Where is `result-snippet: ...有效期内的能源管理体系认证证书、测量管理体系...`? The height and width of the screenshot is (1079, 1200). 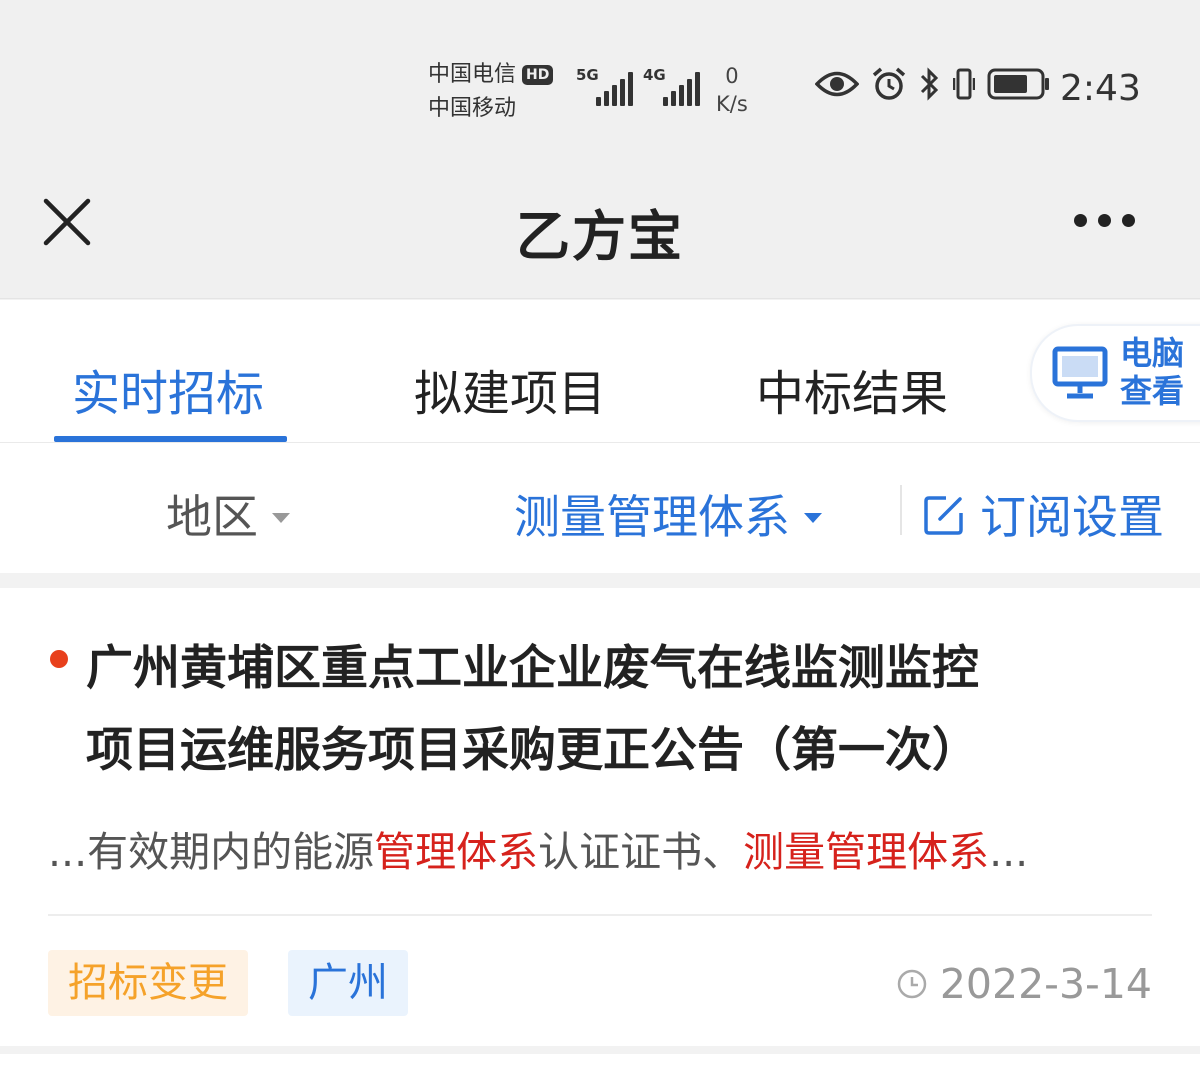 result-snippet: ...有效期内的能源管理体系认证证书、测量管理体系... is located at coordinates (538, 852).